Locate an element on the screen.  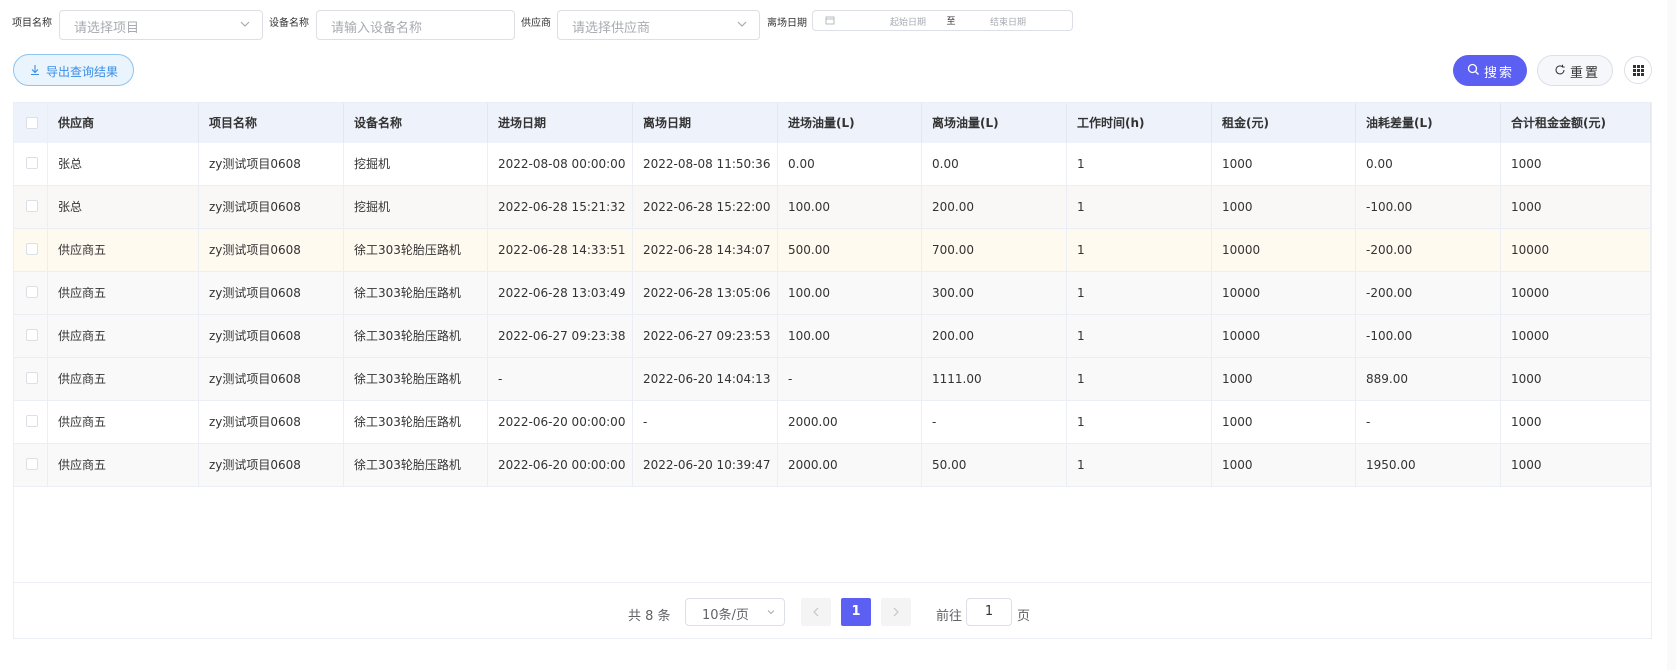
export-results-button: 导出查询结果 is located at coordinates (73, 70).